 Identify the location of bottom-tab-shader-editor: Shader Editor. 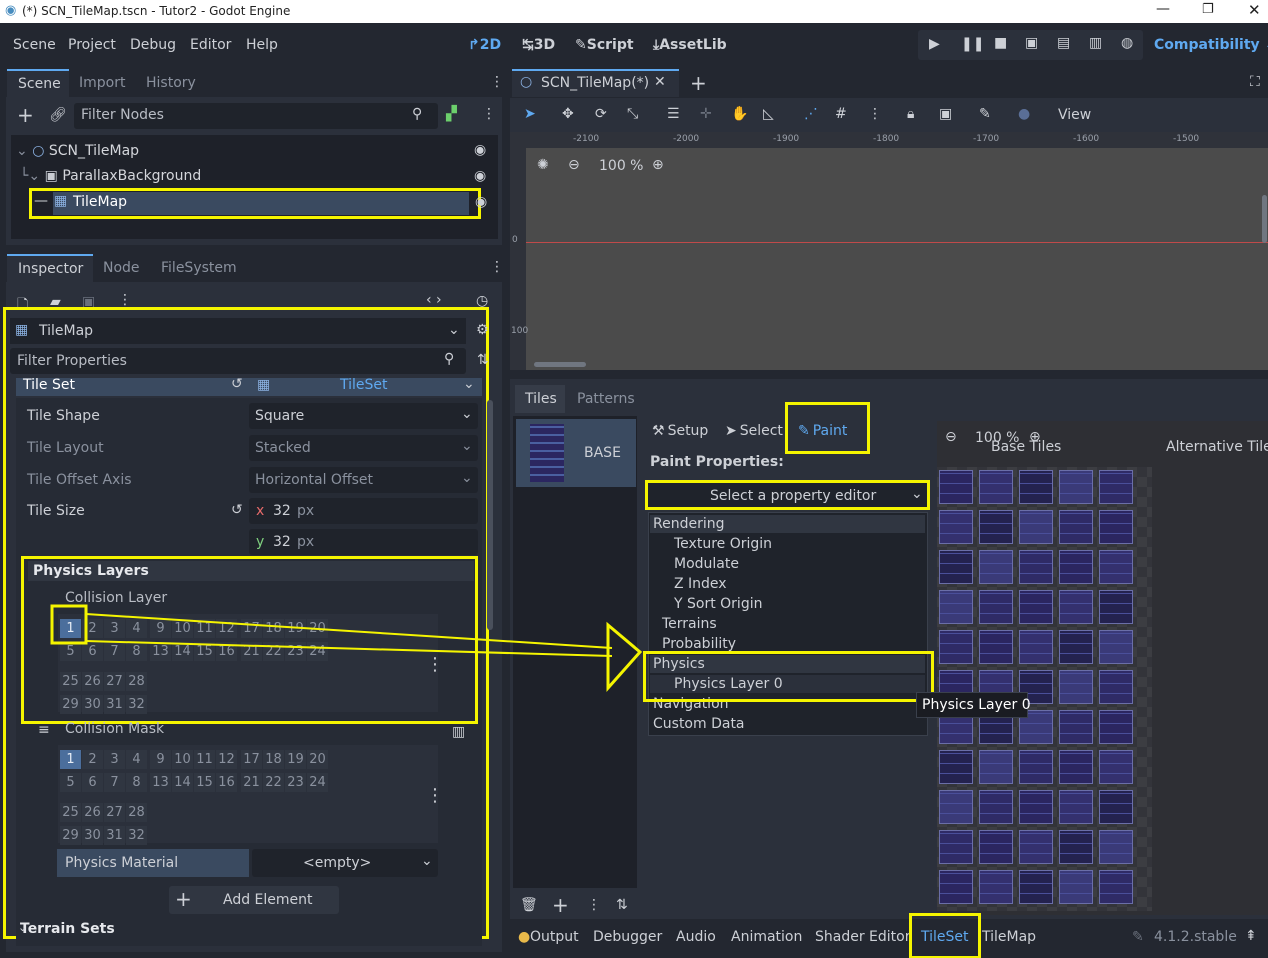
(862, 937).